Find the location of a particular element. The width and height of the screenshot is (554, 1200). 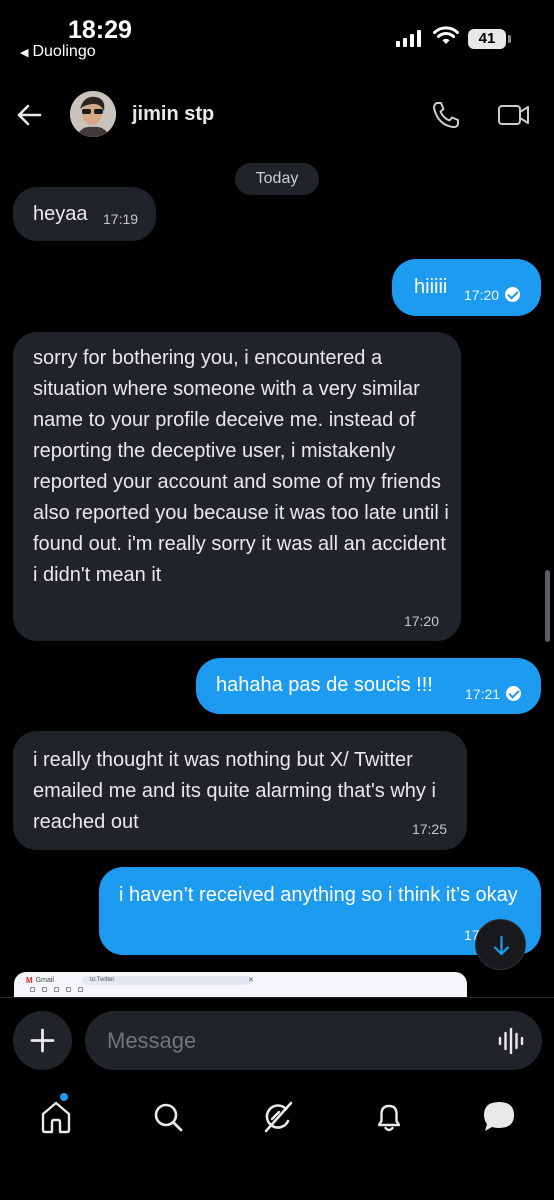

back-triangle-icon: ◀ is located at coordinates (24, 52).